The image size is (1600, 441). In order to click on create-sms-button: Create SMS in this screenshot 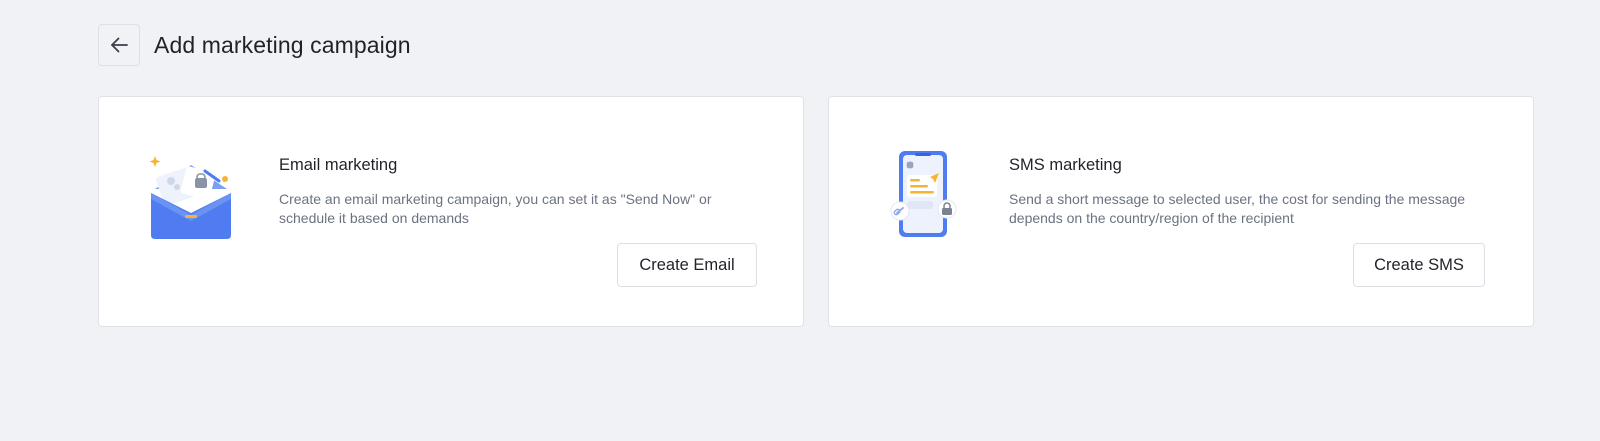, I will do `click(1419, 265)`.